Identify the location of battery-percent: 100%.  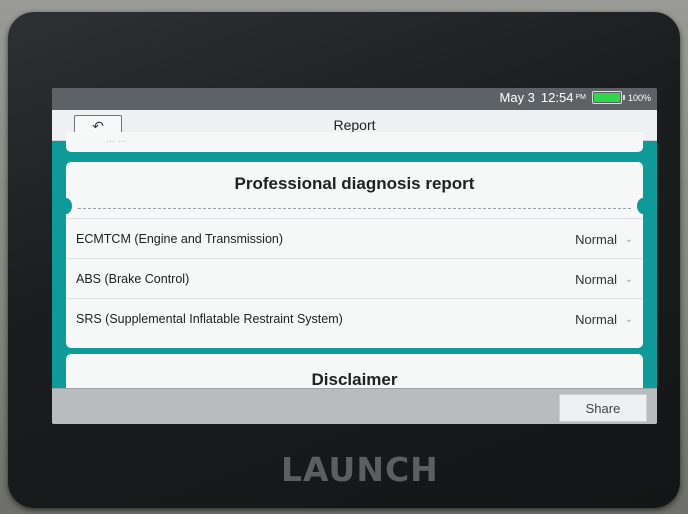
(639, 97).